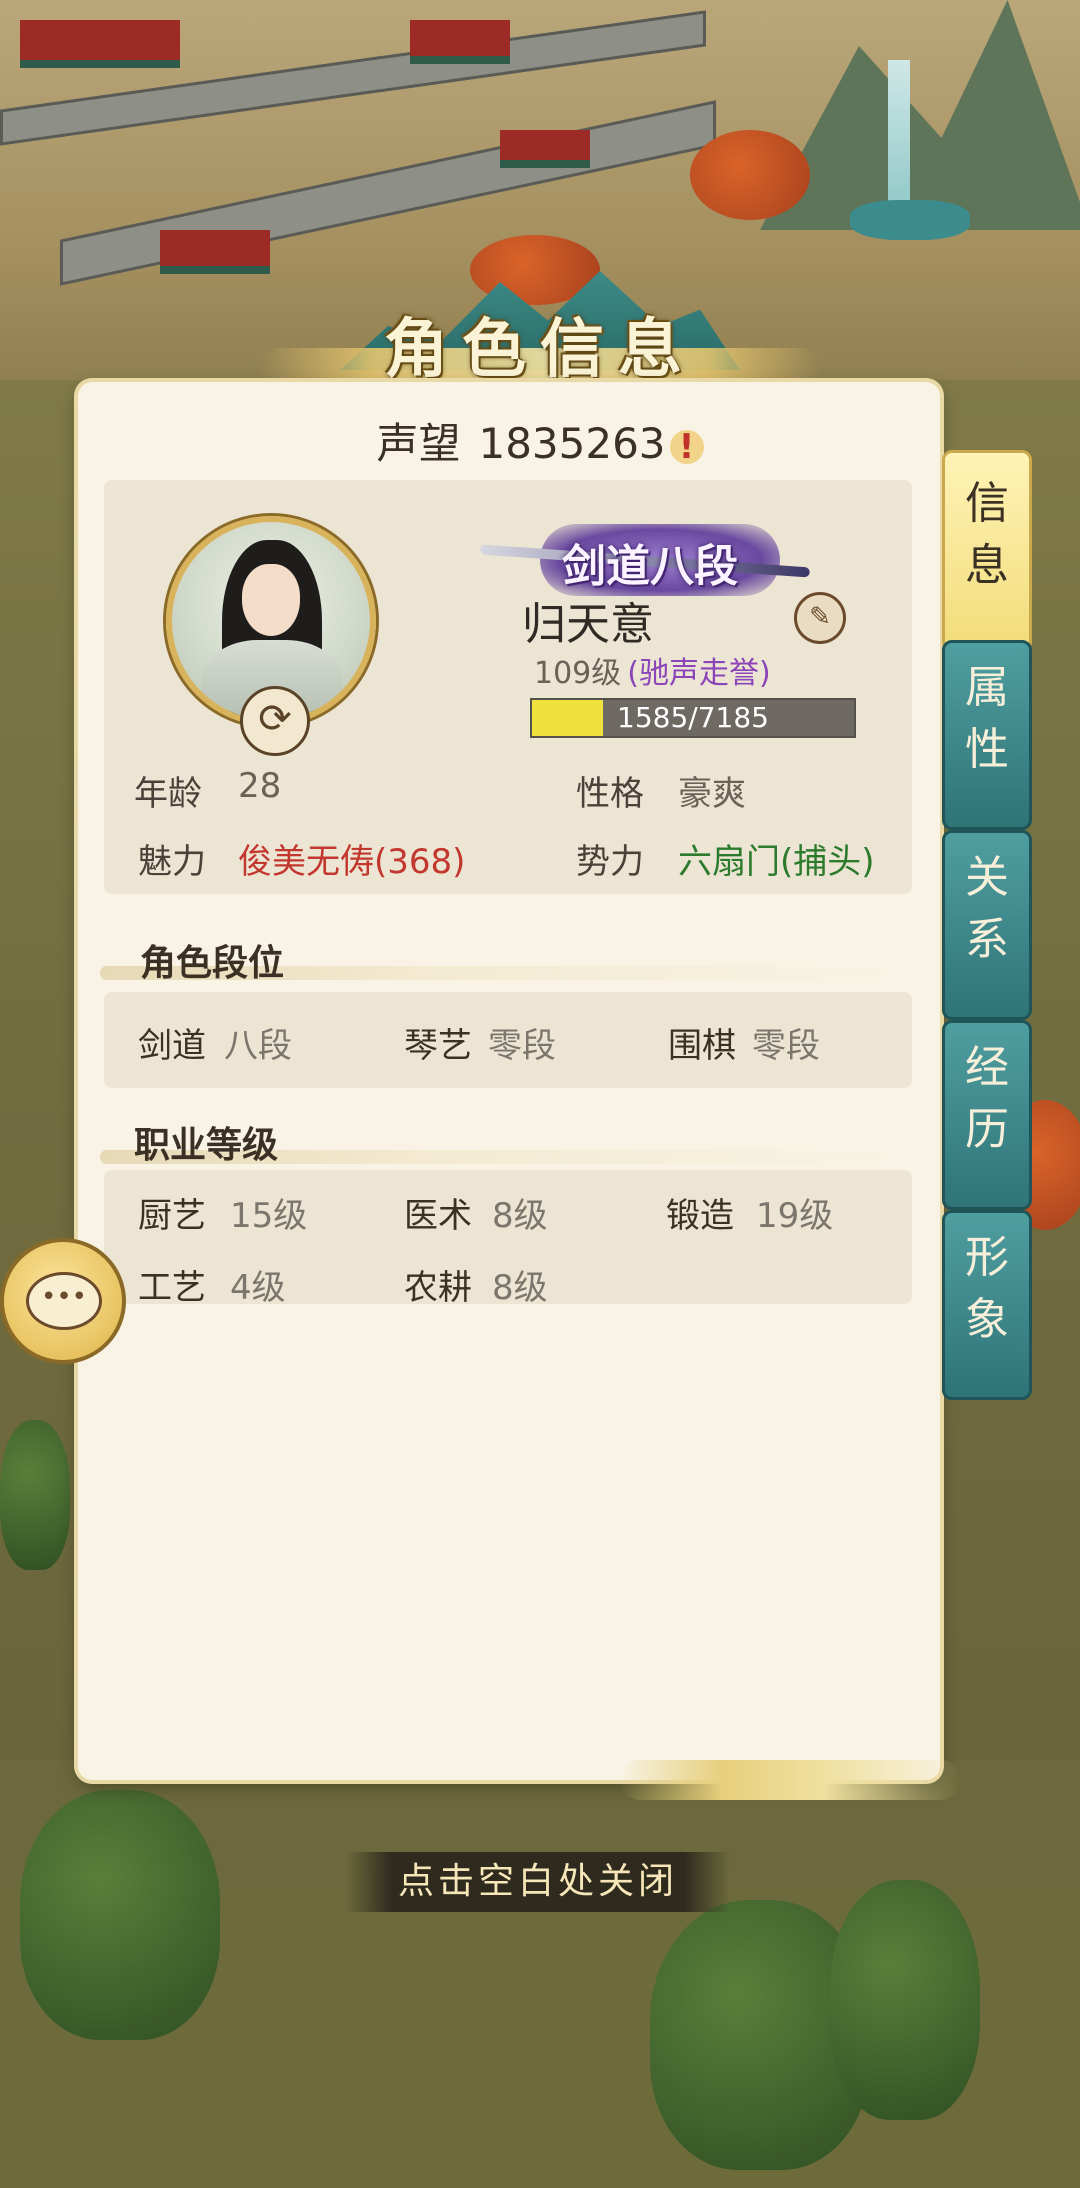 This screenshot has width=1080, height=2188. Describe the element at coordinates (650, 566) in the screenshot. I see `rank-badge-text: 剑道八段` at that location.